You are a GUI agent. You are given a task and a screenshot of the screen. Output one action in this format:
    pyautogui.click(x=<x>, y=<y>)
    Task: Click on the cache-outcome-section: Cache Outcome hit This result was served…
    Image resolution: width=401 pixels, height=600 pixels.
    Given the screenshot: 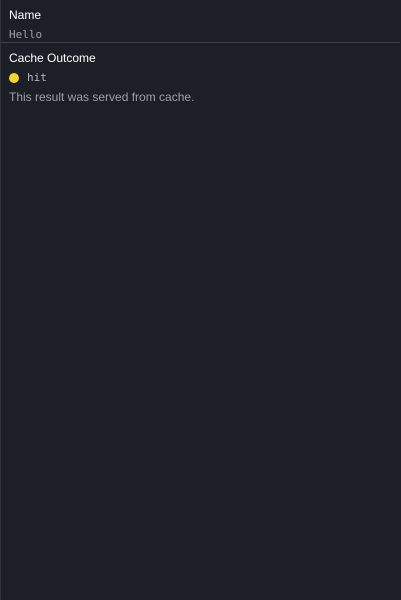 What is the action you would take?
    pyautogui.click(x=200, y=73)
    